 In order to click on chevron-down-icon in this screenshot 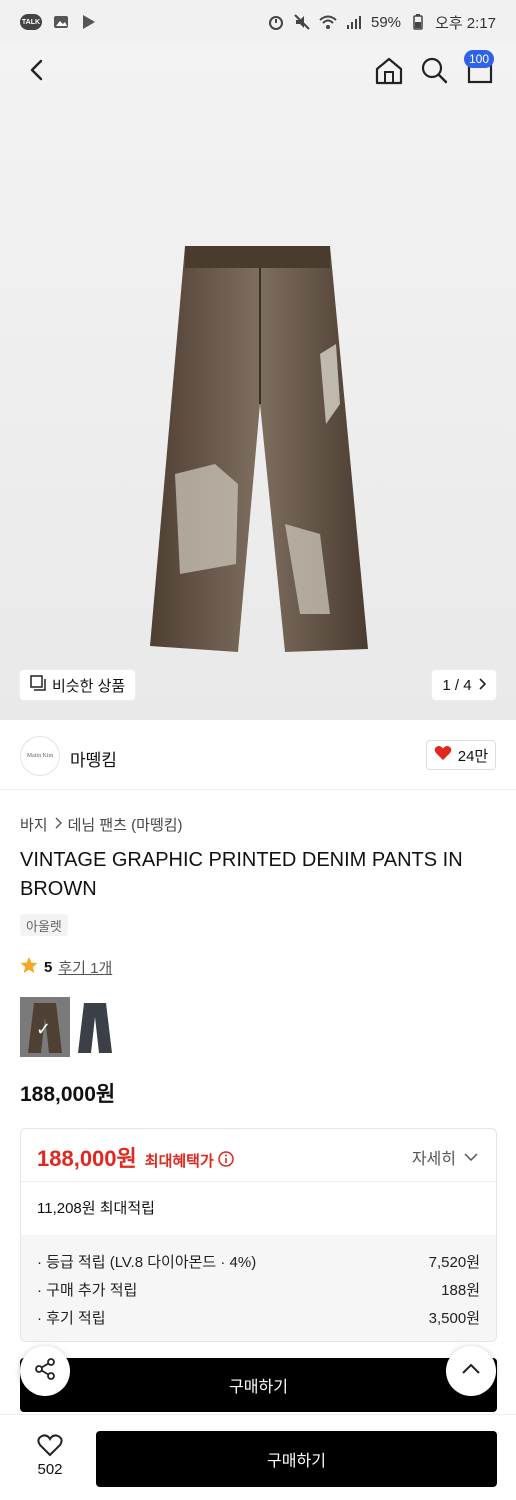, I will do `click(471, 1157)`.